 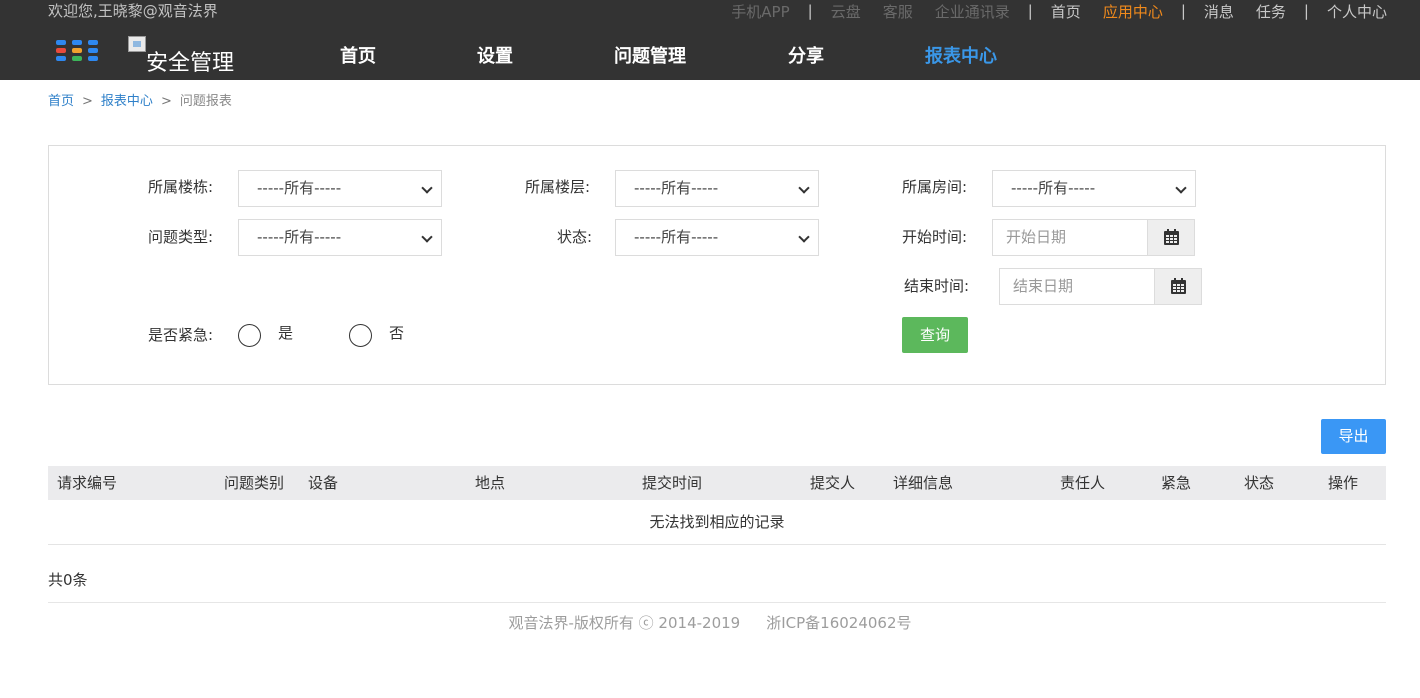 I want to click on start-time-label: 开始时间:, so click(x=935, y=237).